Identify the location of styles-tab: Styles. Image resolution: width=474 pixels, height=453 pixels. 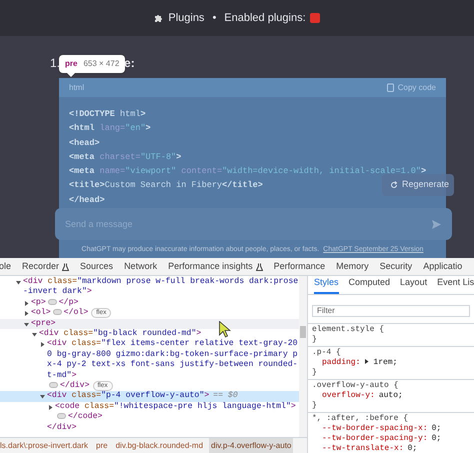
(326, 285).